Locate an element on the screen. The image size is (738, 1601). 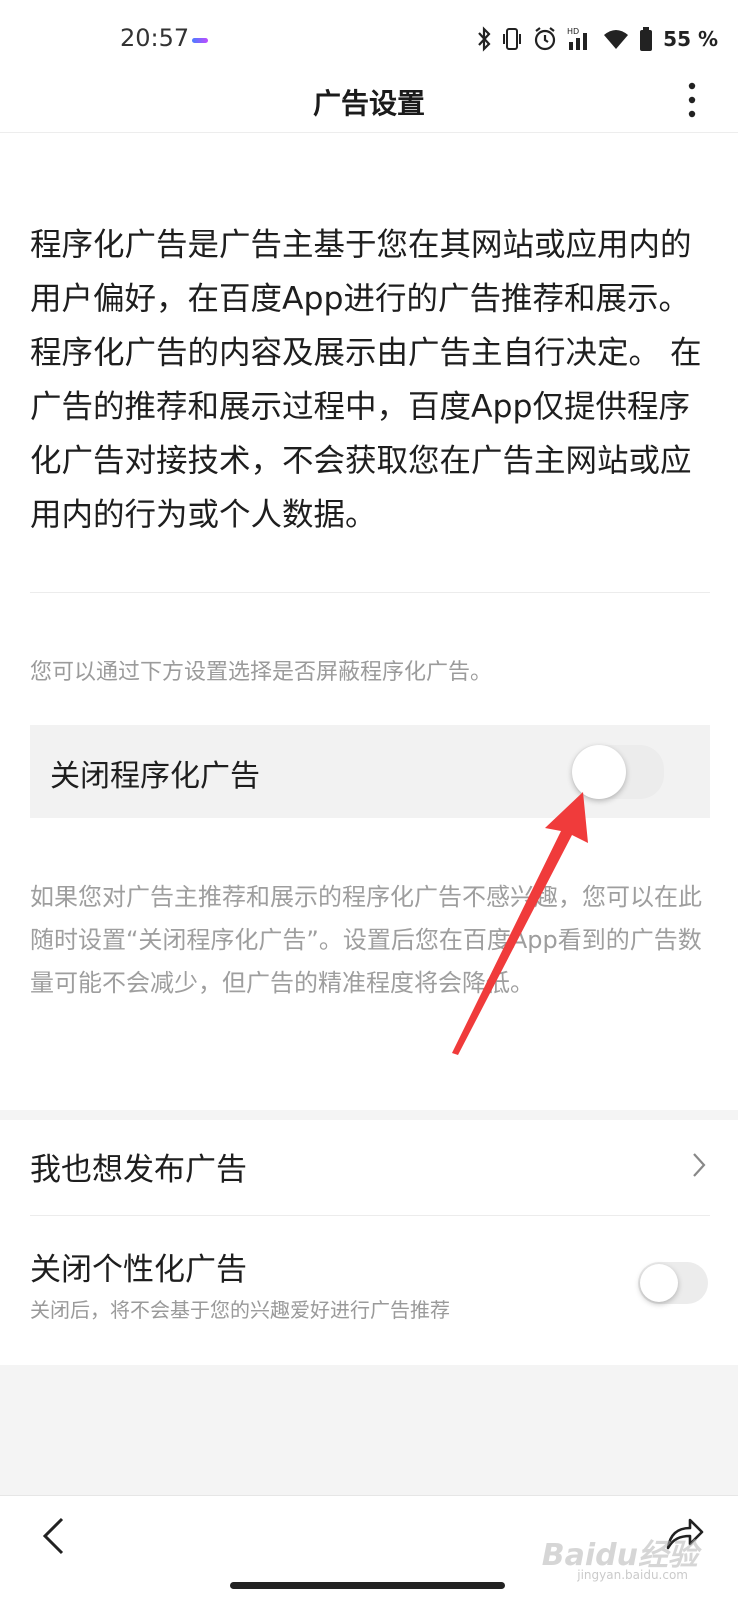
publish-ads-row: 我也想发布广告 is located at coordinates (370, 1167).